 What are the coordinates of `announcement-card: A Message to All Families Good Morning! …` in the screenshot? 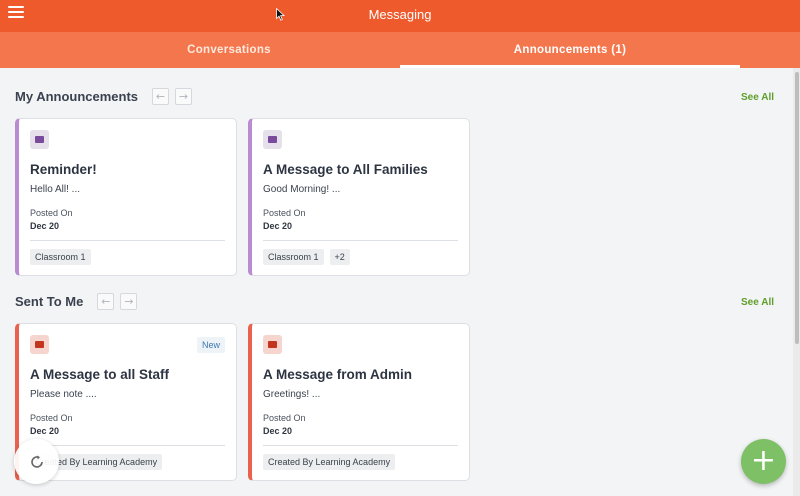 It's located at (359, 197).